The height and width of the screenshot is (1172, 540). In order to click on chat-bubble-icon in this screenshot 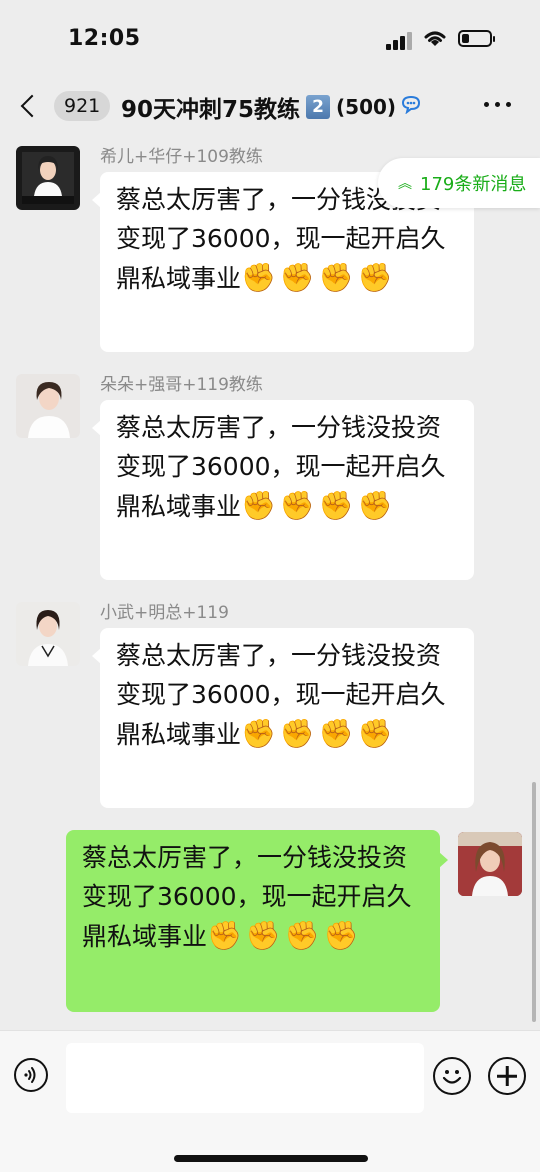, I will do `click(411, 107)`.